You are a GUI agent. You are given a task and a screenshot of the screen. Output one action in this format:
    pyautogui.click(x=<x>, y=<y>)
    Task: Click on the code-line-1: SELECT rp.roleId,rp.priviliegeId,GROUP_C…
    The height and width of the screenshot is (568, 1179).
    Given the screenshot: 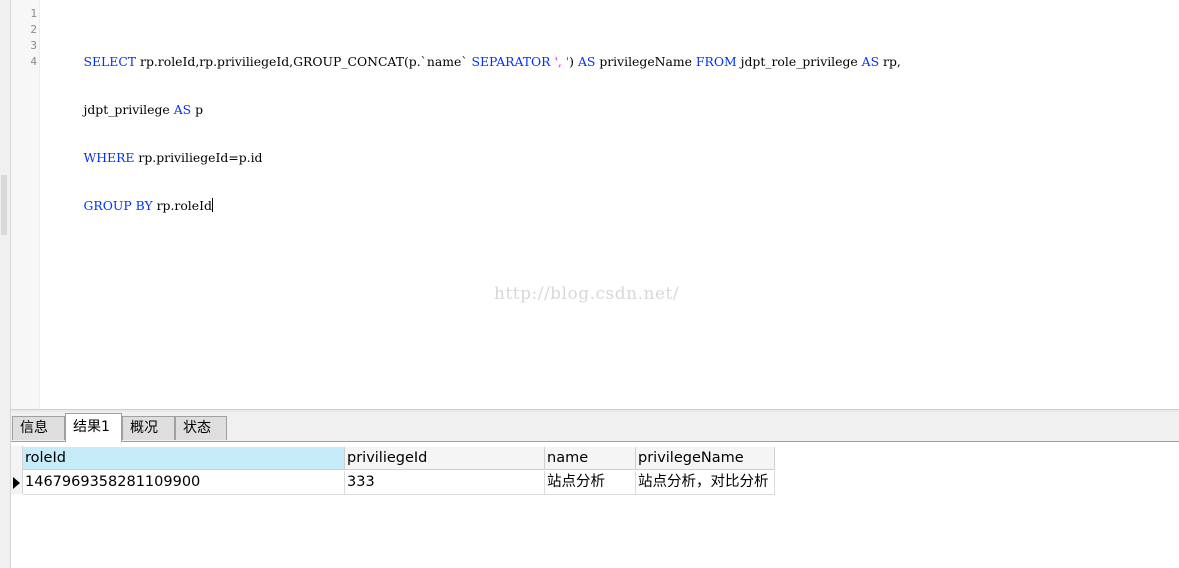 What is the action you would take?
    pyautogui.click(x=476, y=53)
    